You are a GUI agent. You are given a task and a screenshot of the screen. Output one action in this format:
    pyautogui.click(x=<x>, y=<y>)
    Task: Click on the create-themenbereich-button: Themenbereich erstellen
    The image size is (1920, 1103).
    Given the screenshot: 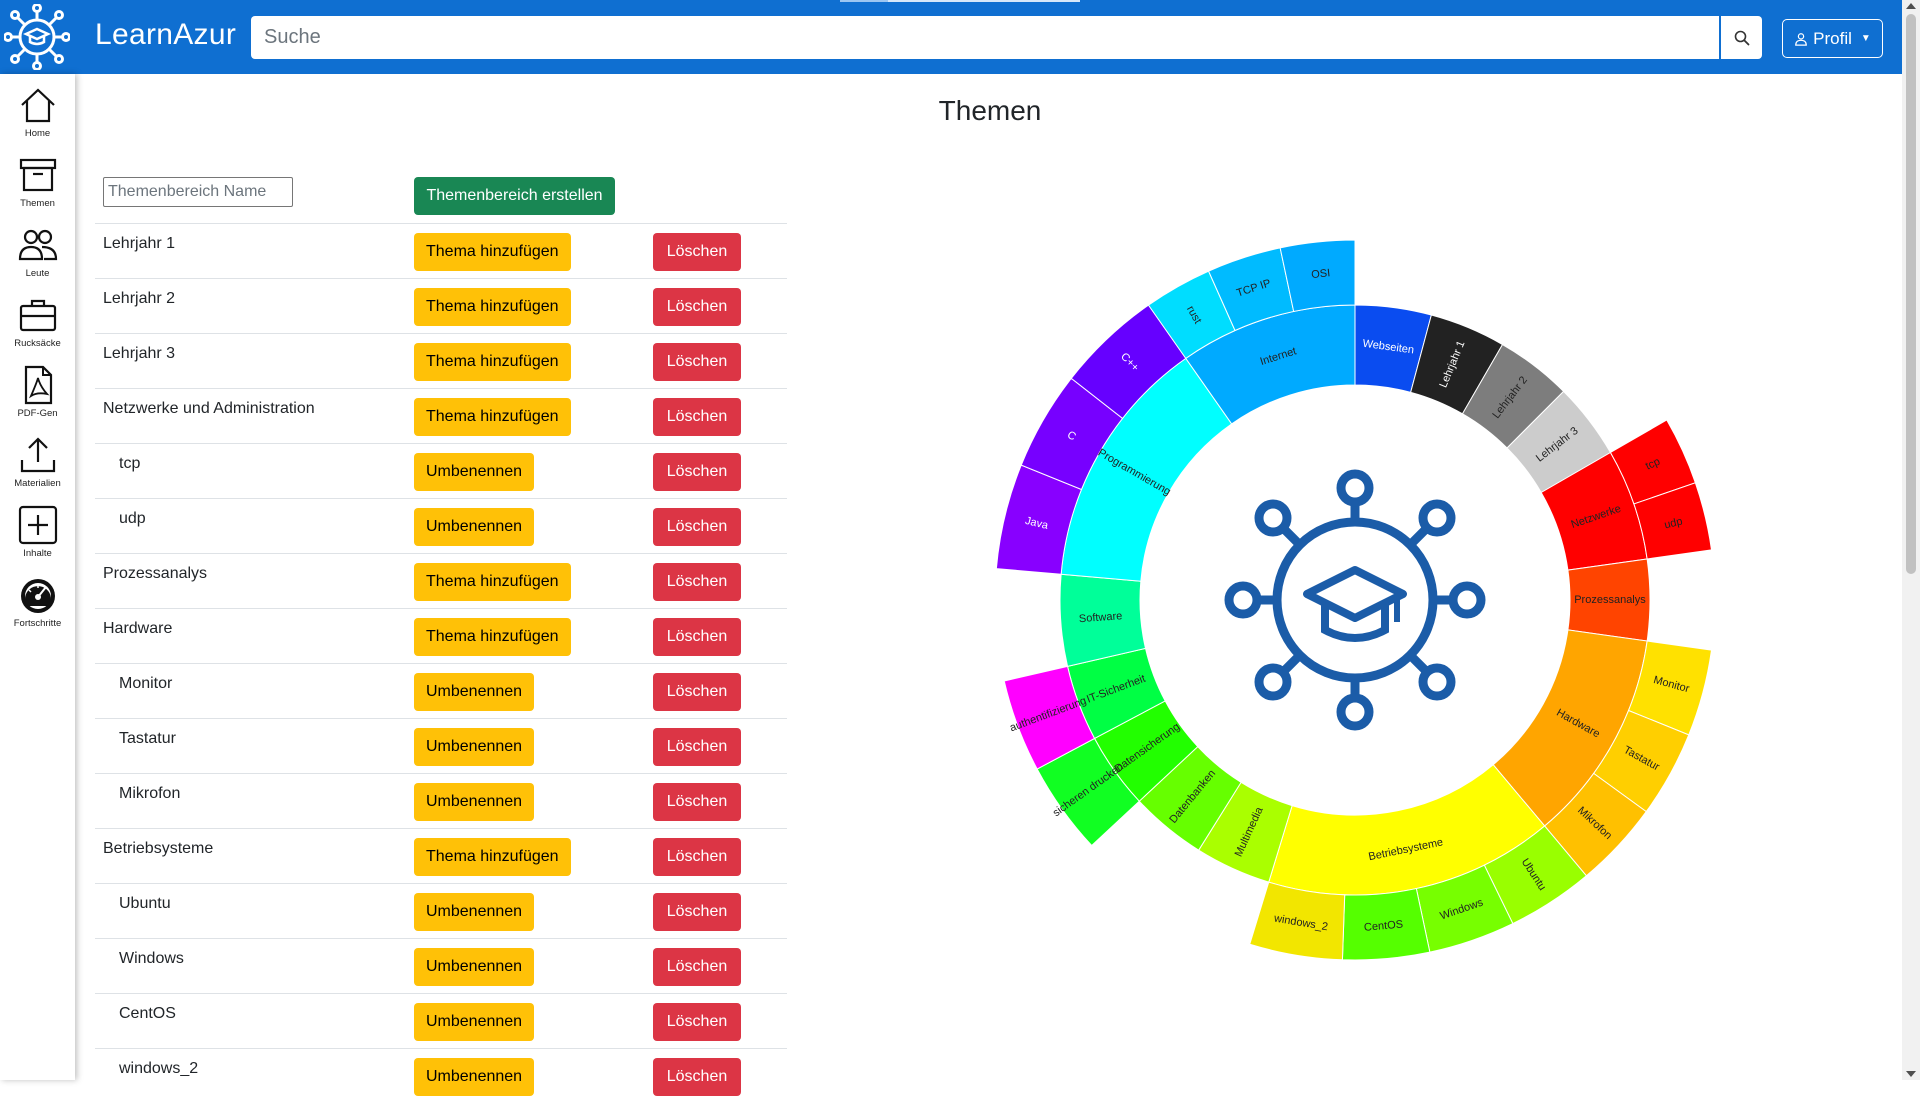 What is the action you would take?
    pyautogui.click(x=514, y=196)
    